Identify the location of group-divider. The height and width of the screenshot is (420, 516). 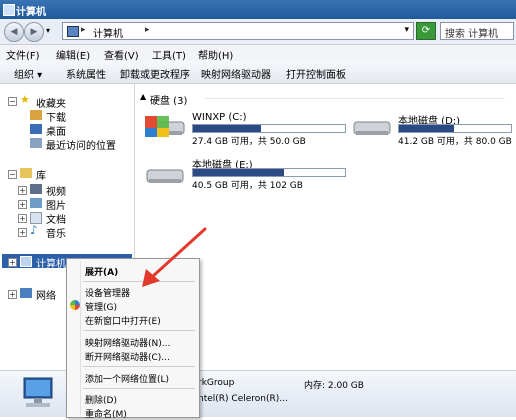
(355, 98).